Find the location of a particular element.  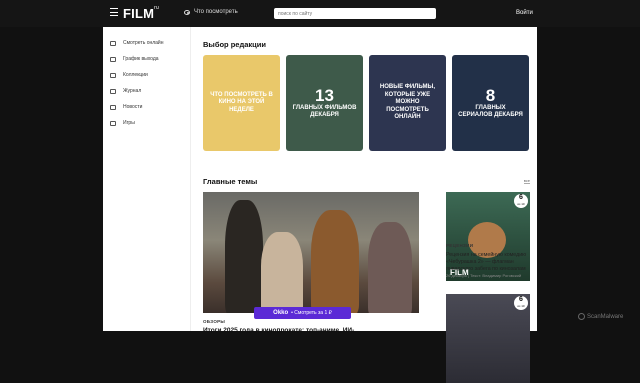

main-topics-heading: Главные темы is located at coordinates (230, 181).